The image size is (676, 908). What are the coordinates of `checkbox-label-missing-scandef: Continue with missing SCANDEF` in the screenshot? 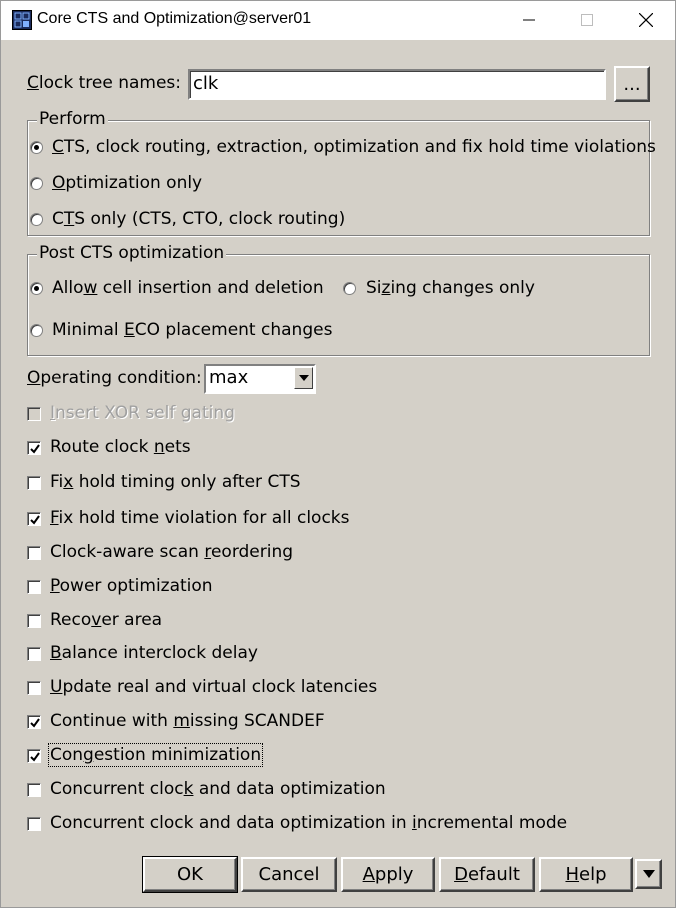 It's located at (187, 721).